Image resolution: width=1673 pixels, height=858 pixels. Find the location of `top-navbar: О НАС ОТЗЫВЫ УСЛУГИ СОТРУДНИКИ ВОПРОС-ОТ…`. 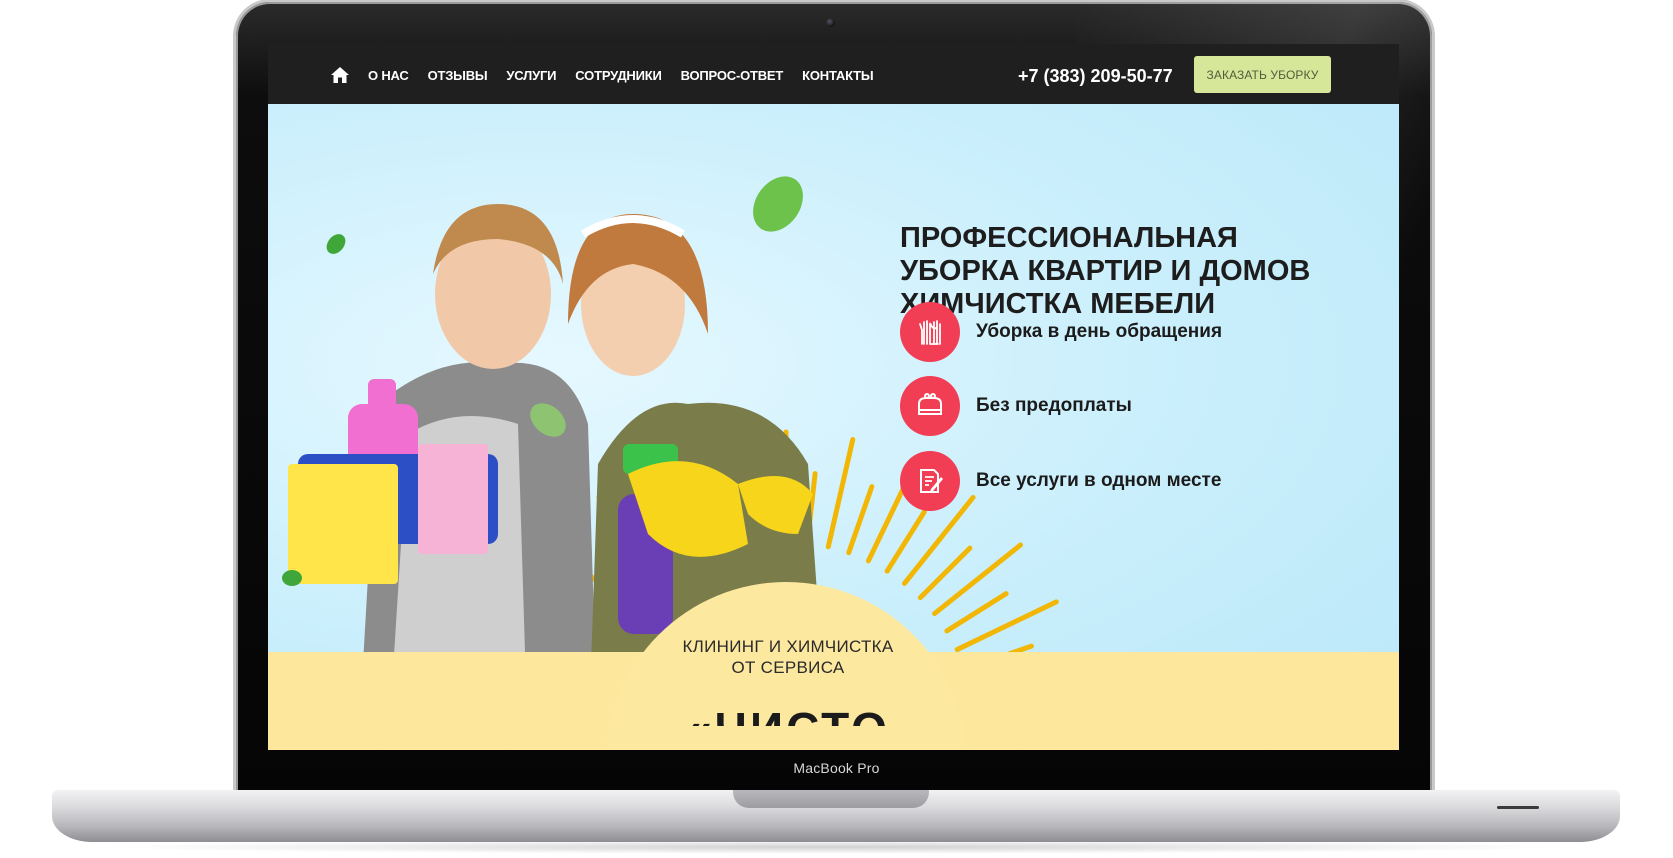

top-navbar: О НАС ОТЗЫВЫ УСЛУГИ СОТРУДНИКИ ВОПРОС-ОТ… is located at coordinates (833, 74).